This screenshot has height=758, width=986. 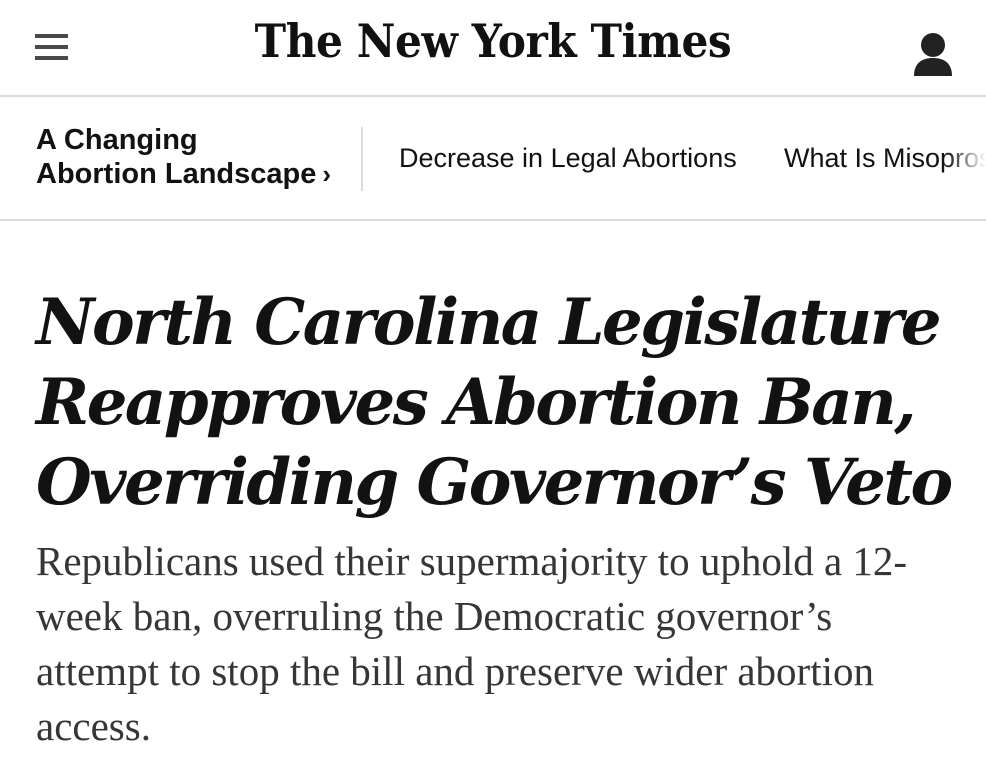 What do you see at coordinates (327, 174) in the screenshot?
I see `chevron-right-icon: ›` at bounding box center [327, 174].